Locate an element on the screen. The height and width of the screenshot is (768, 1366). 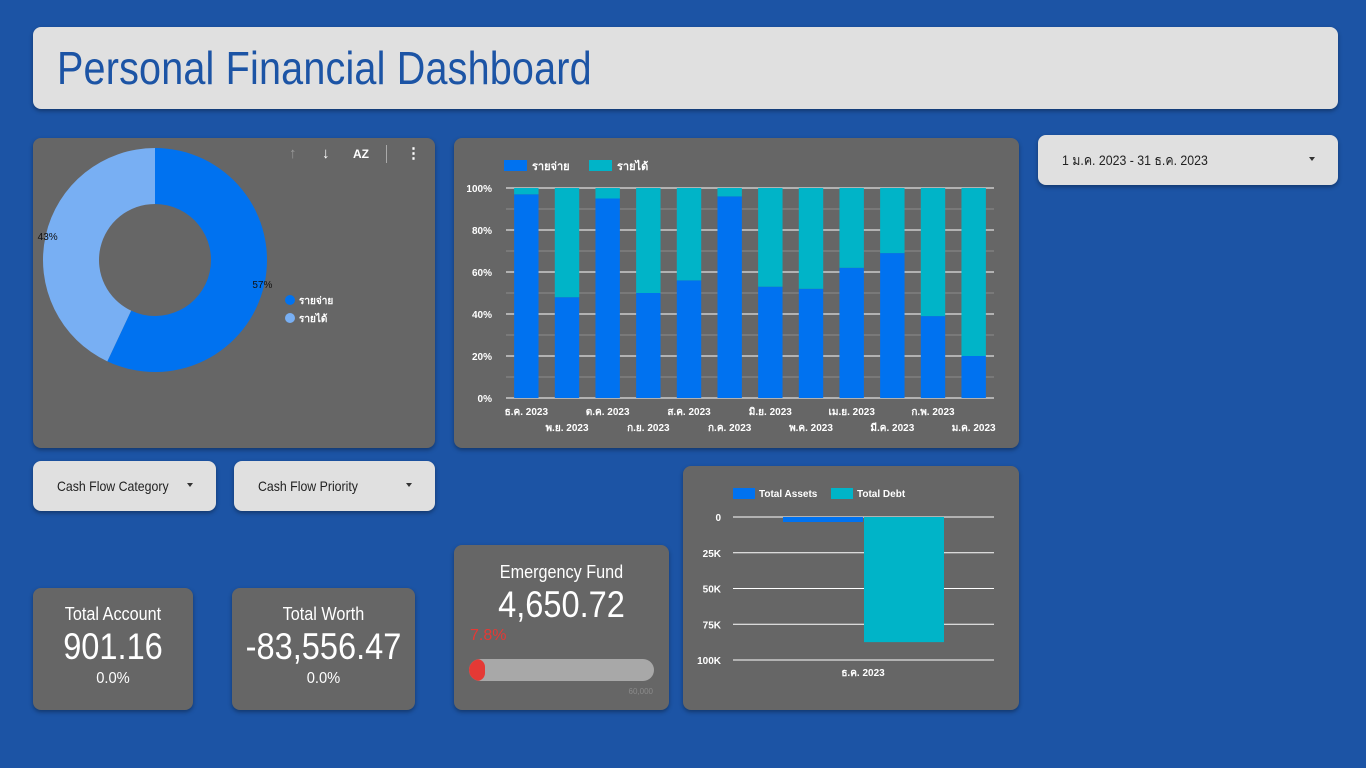
x-tick-label: ม.ค. 2023 is located at coordinates (974, 428).